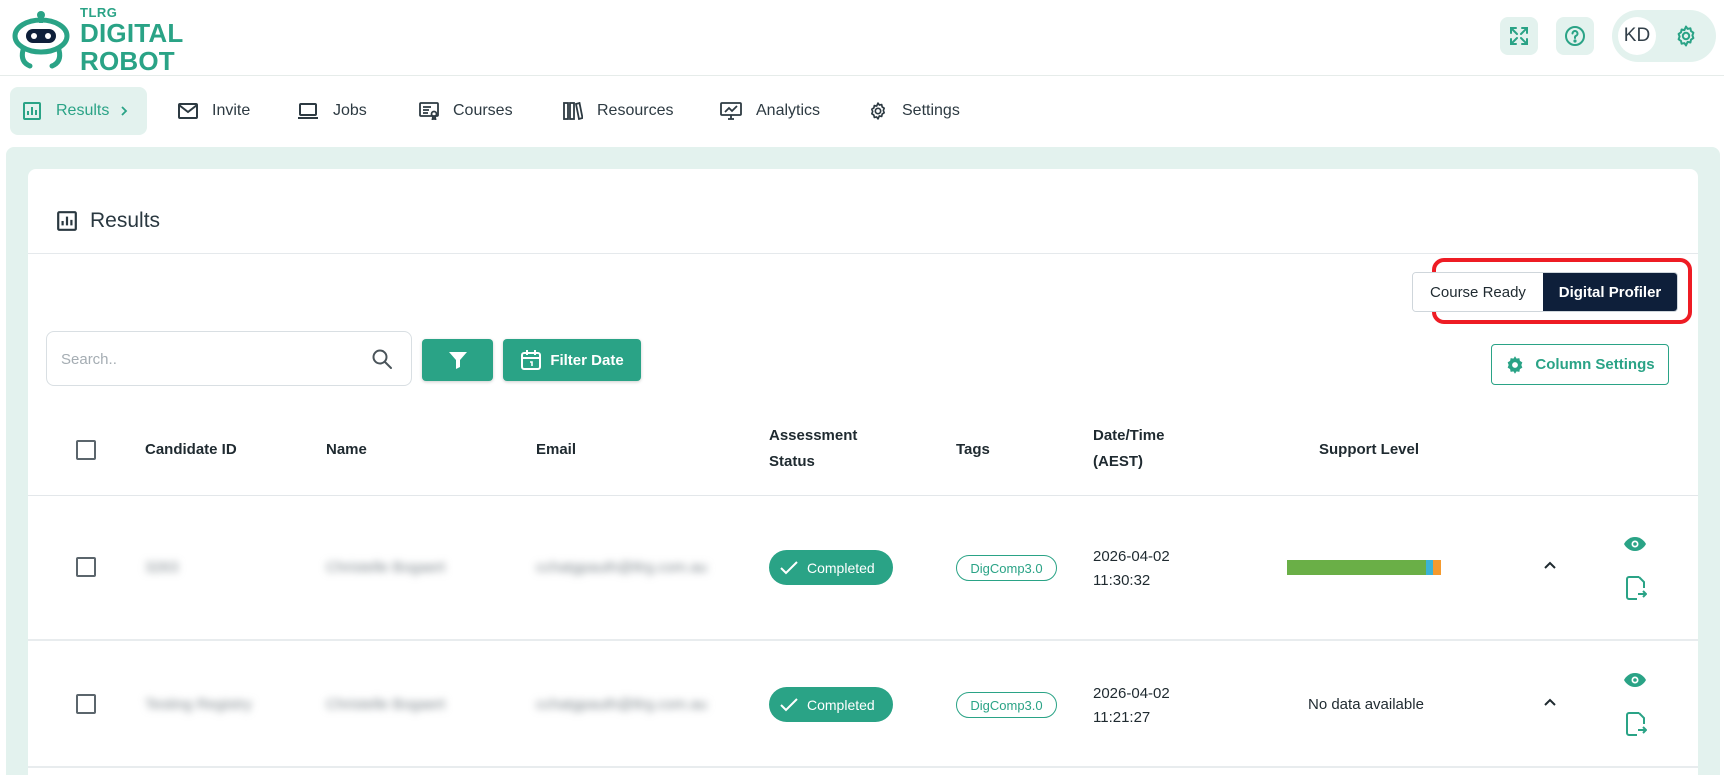  I want to click on filter-date-label: Filter Date, so click(587, 360).